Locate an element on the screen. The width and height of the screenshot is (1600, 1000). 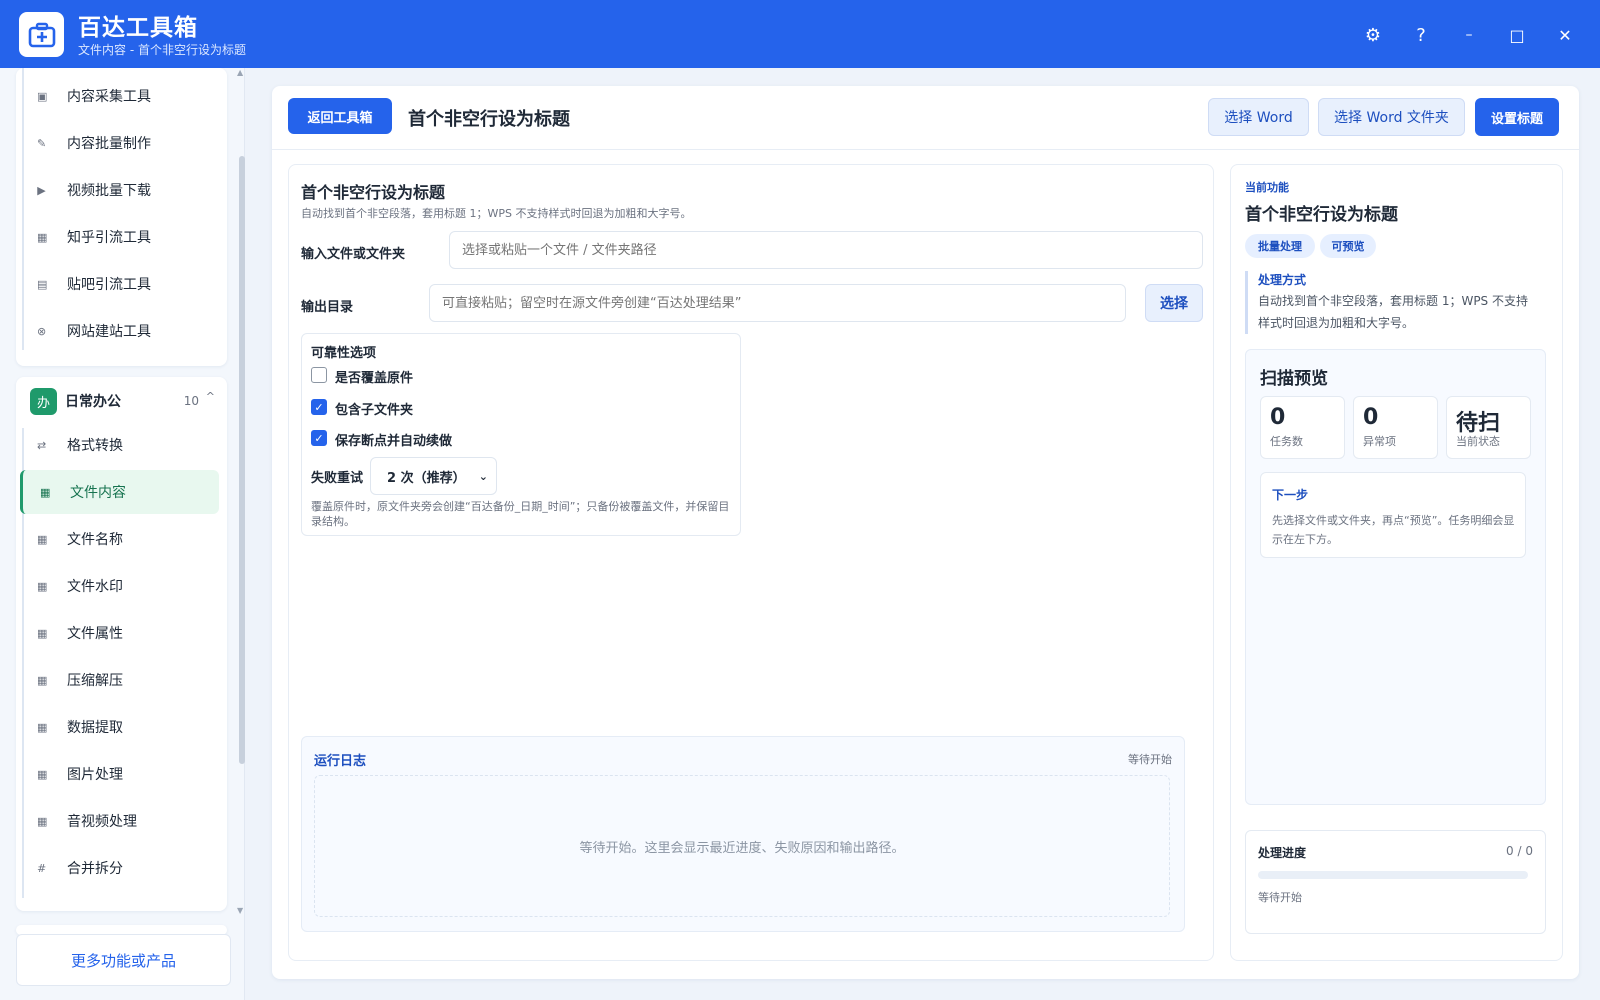
app-title: 百达工具箱 is located at coordinates (138, 28).